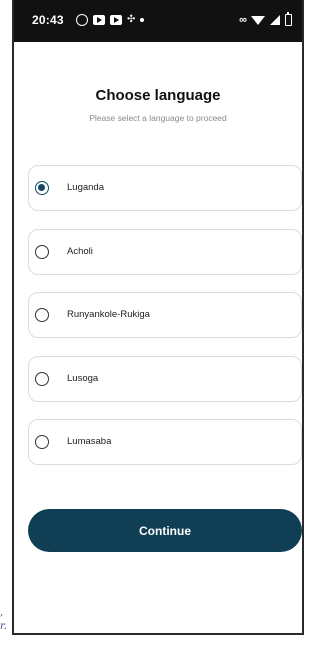 The height and width of the screenshot is (662, 320). Describe the element at coordinates (158, 21) in the screenshot. I see `status-bar: 20:43 ✣ ∞` at that location.